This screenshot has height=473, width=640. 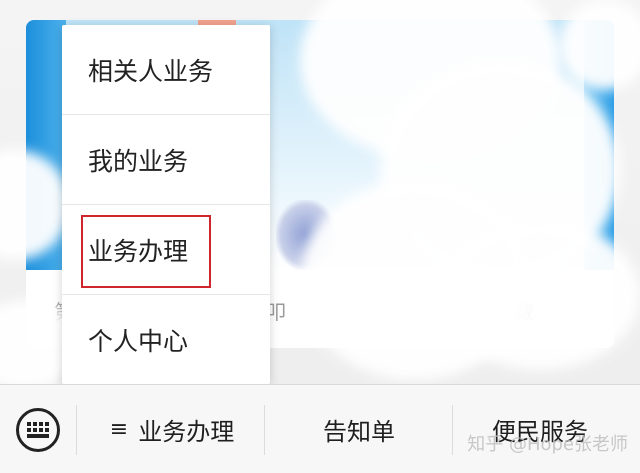 What do you see at coordinates (119, 429) in the screenshot?
I see `menu-lines-icon: ≡` at bounding box center [119, 429].